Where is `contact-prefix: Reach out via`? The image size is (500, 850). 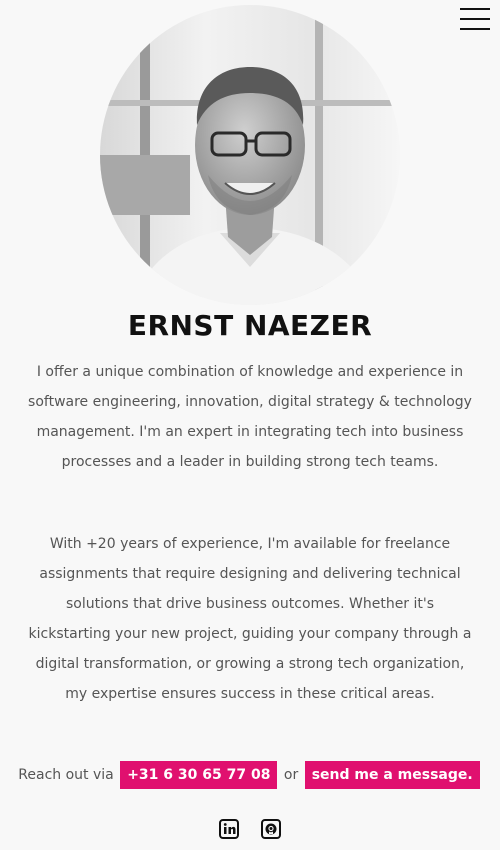 contact-prefix: Reach out via is located at coordinates (66, 775).